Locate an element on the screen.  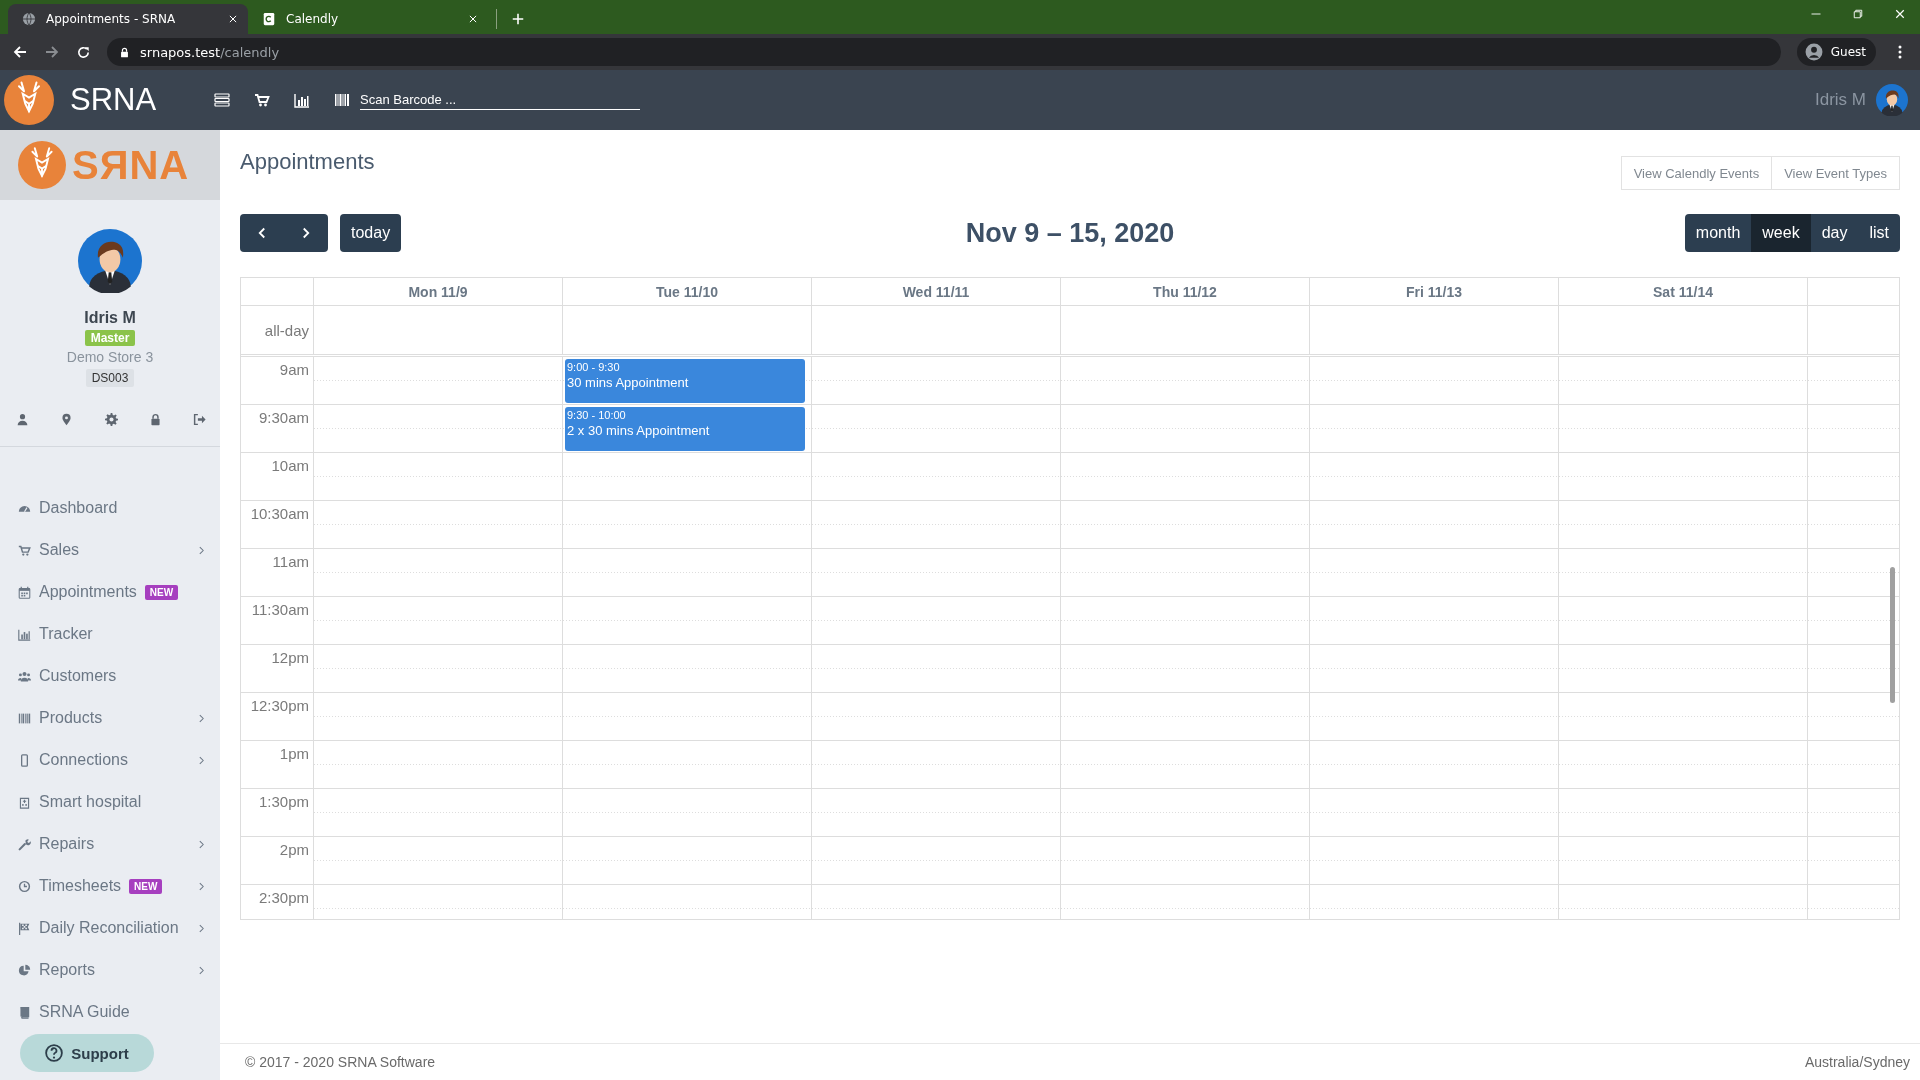
new-tab-icon is located at coordinates (518, 19).